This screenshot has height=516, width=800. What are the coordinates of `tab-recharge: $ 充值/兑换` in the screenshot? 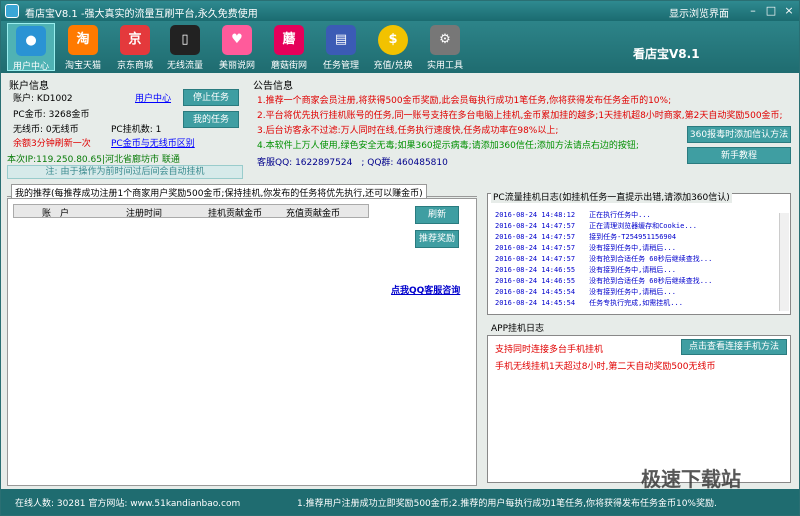 It's located at (393, 47).